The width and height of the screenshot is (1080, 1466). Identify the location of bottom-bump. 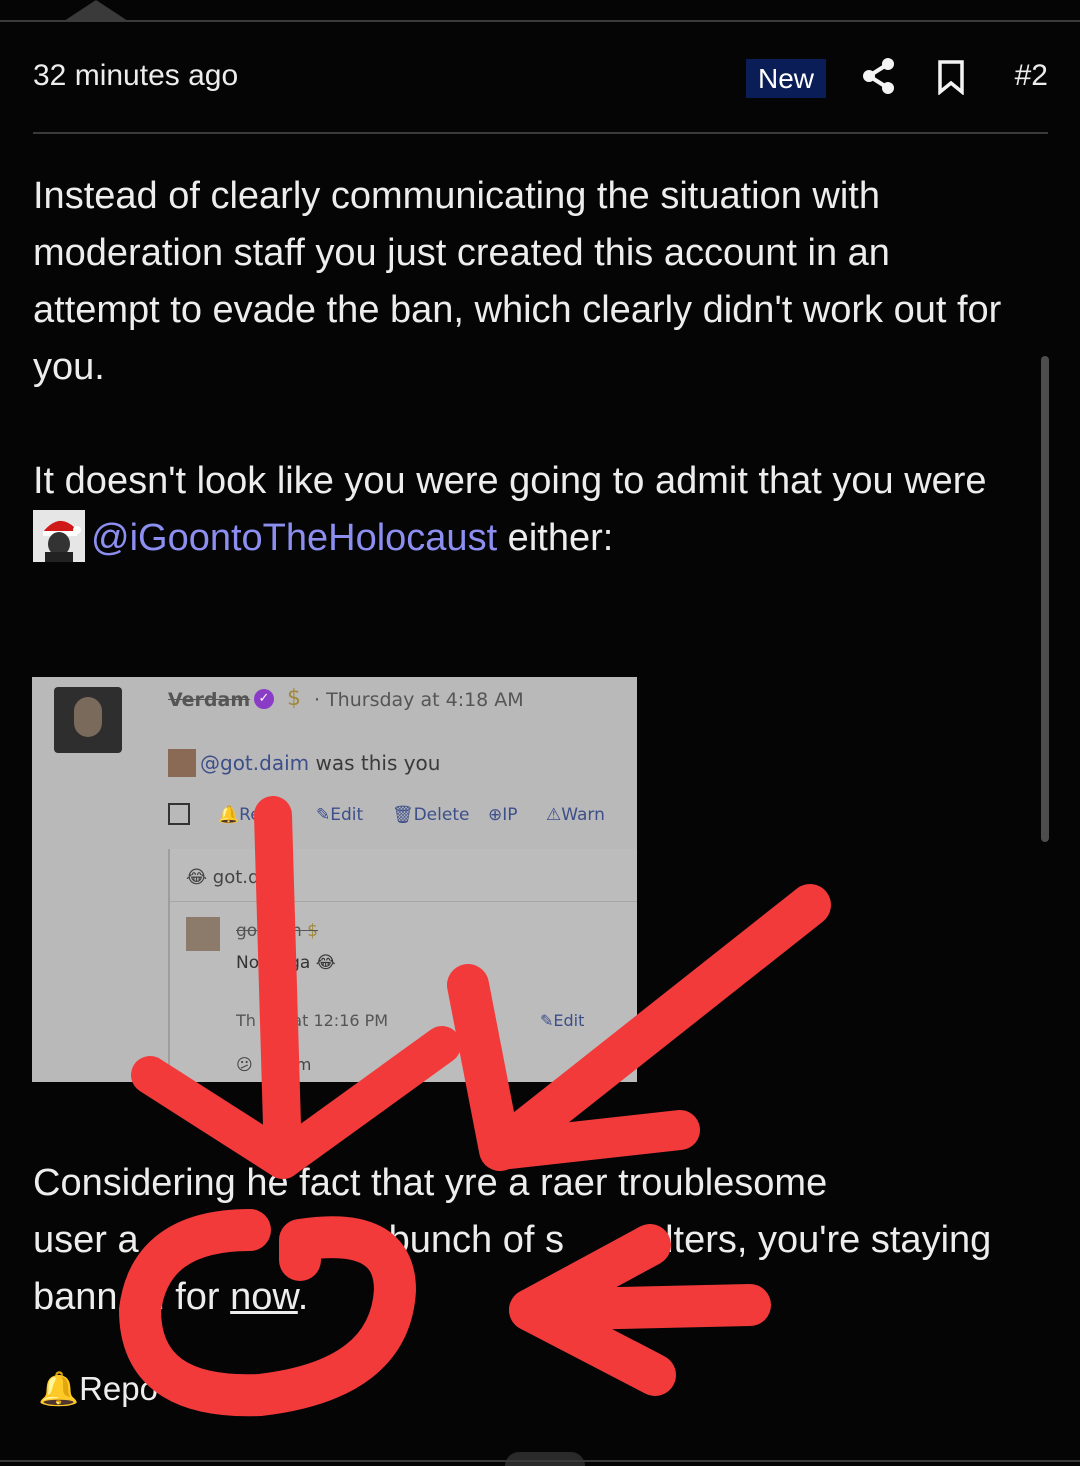
(545, 1459).